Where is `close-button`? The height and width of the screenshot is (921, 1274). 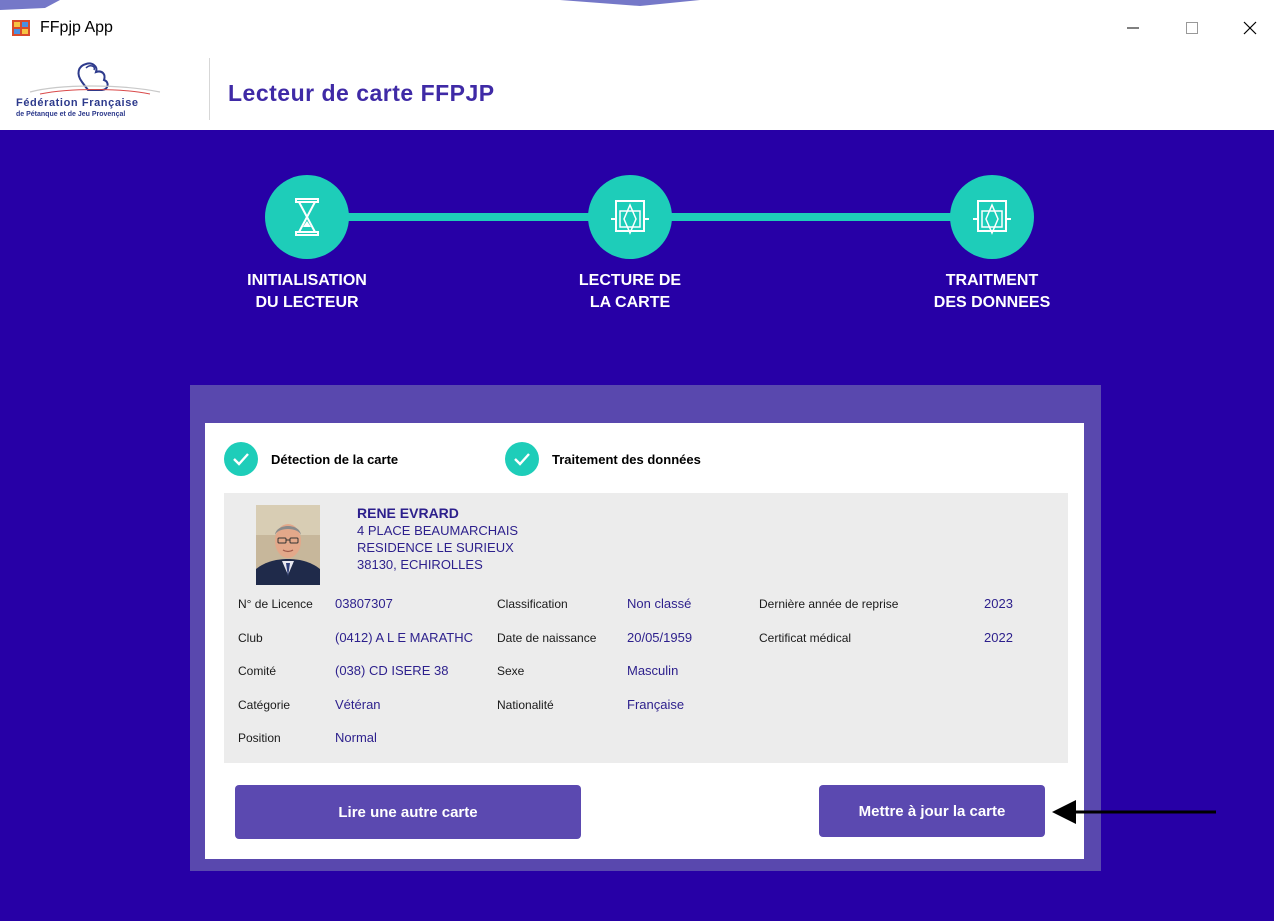
close-button is located at coordinates (1250, 28).